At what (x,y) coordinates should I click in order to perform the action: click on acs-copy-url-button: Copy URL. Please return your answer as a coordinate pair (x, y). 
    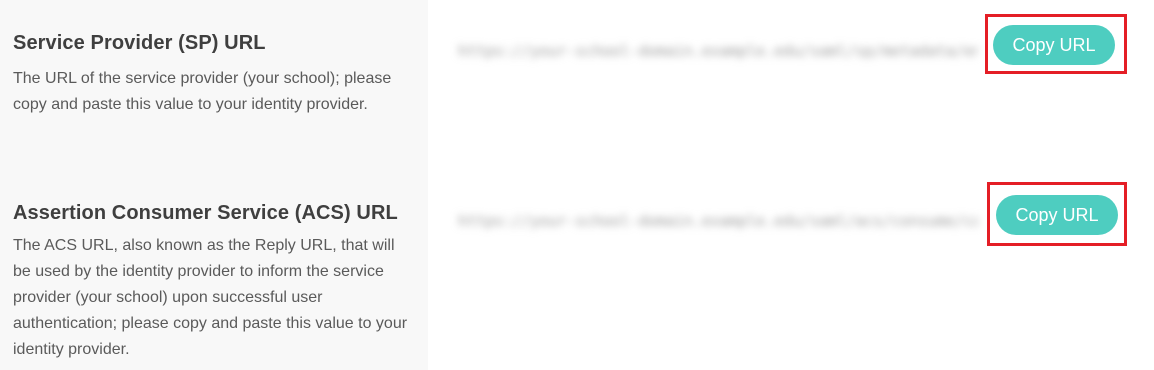
    Looking at the image, I should click on (1057, 215).